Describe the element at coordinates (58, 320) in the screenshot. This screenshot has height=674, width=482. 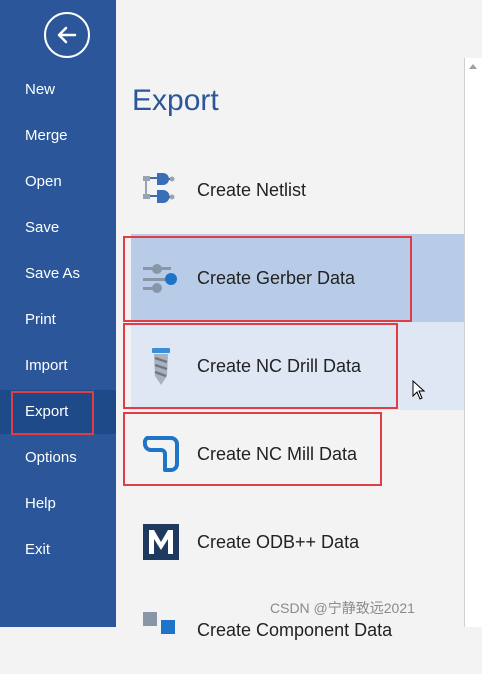
I see `sidebar-item-print: Print` at that location.